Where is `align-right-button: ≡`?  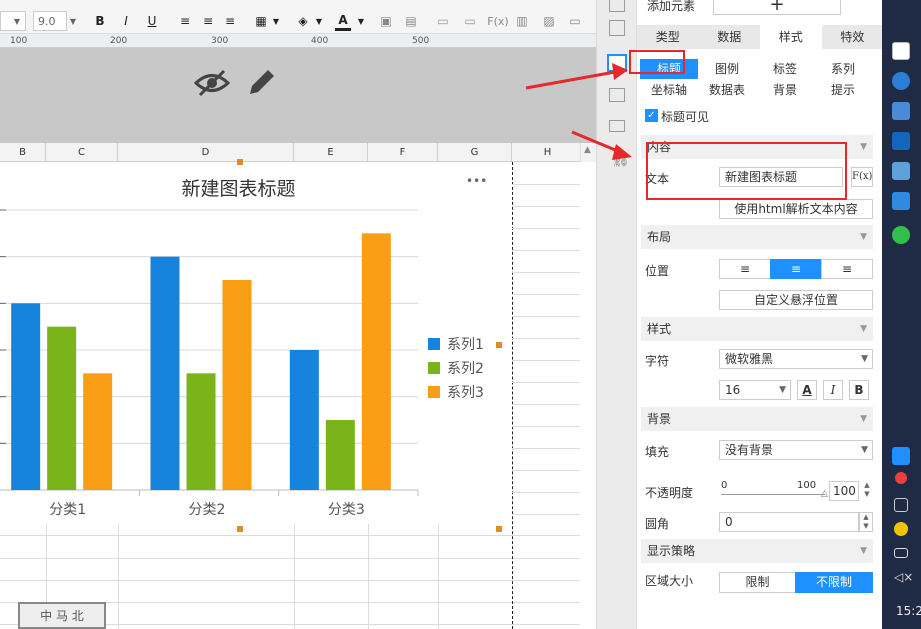
align-right-button: ≡ is located at coordinates (847, 269).